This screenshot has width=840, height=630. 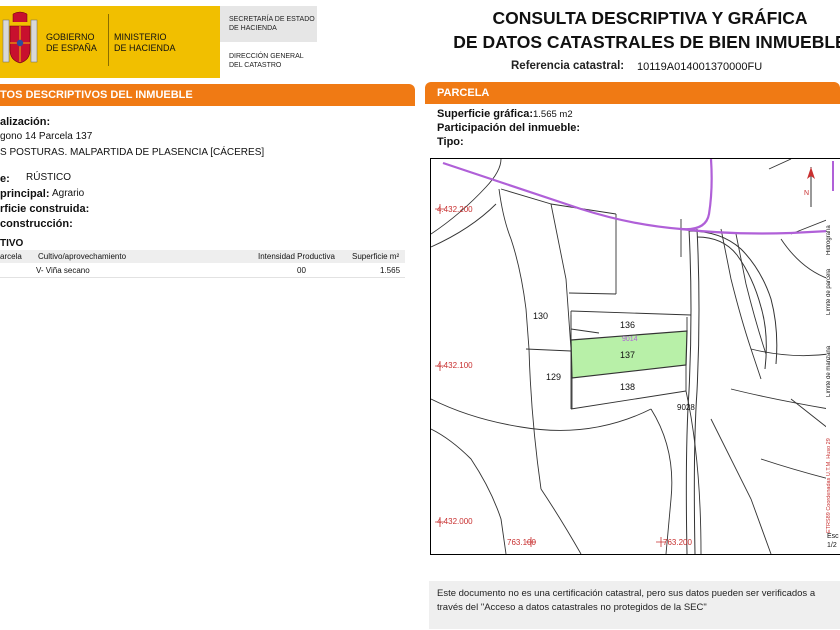 I want to click on uso-value: Agrario, so click(x=68, y=193).